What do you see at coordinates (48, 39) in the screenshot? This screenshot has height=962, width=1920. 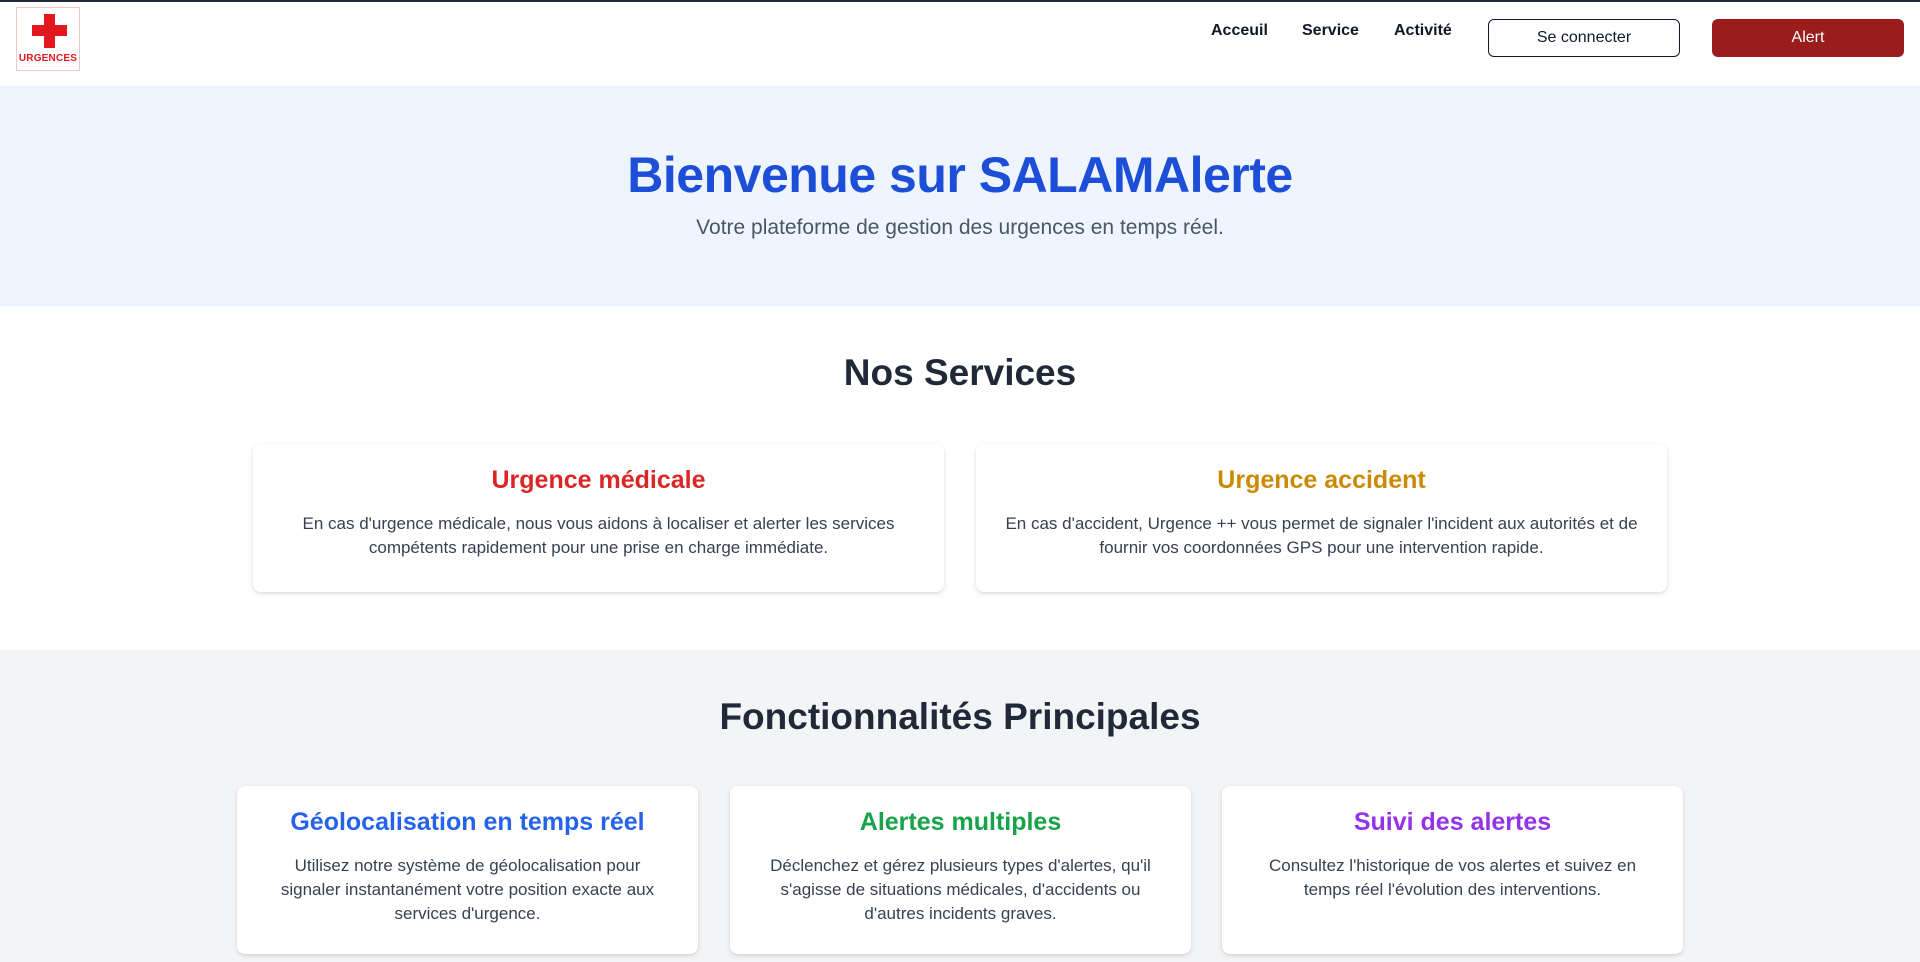 I see `urgences-logo: URGENCES` at bounding box center [48, 39].